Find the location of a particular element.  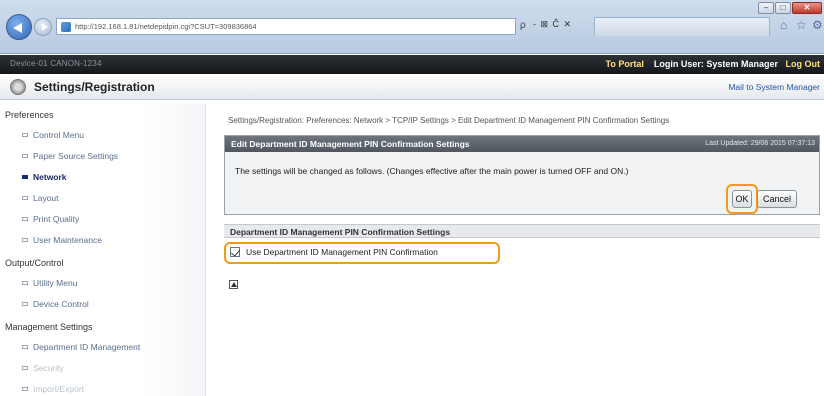

back-to-top-icon is located at coordinates (233, 284).